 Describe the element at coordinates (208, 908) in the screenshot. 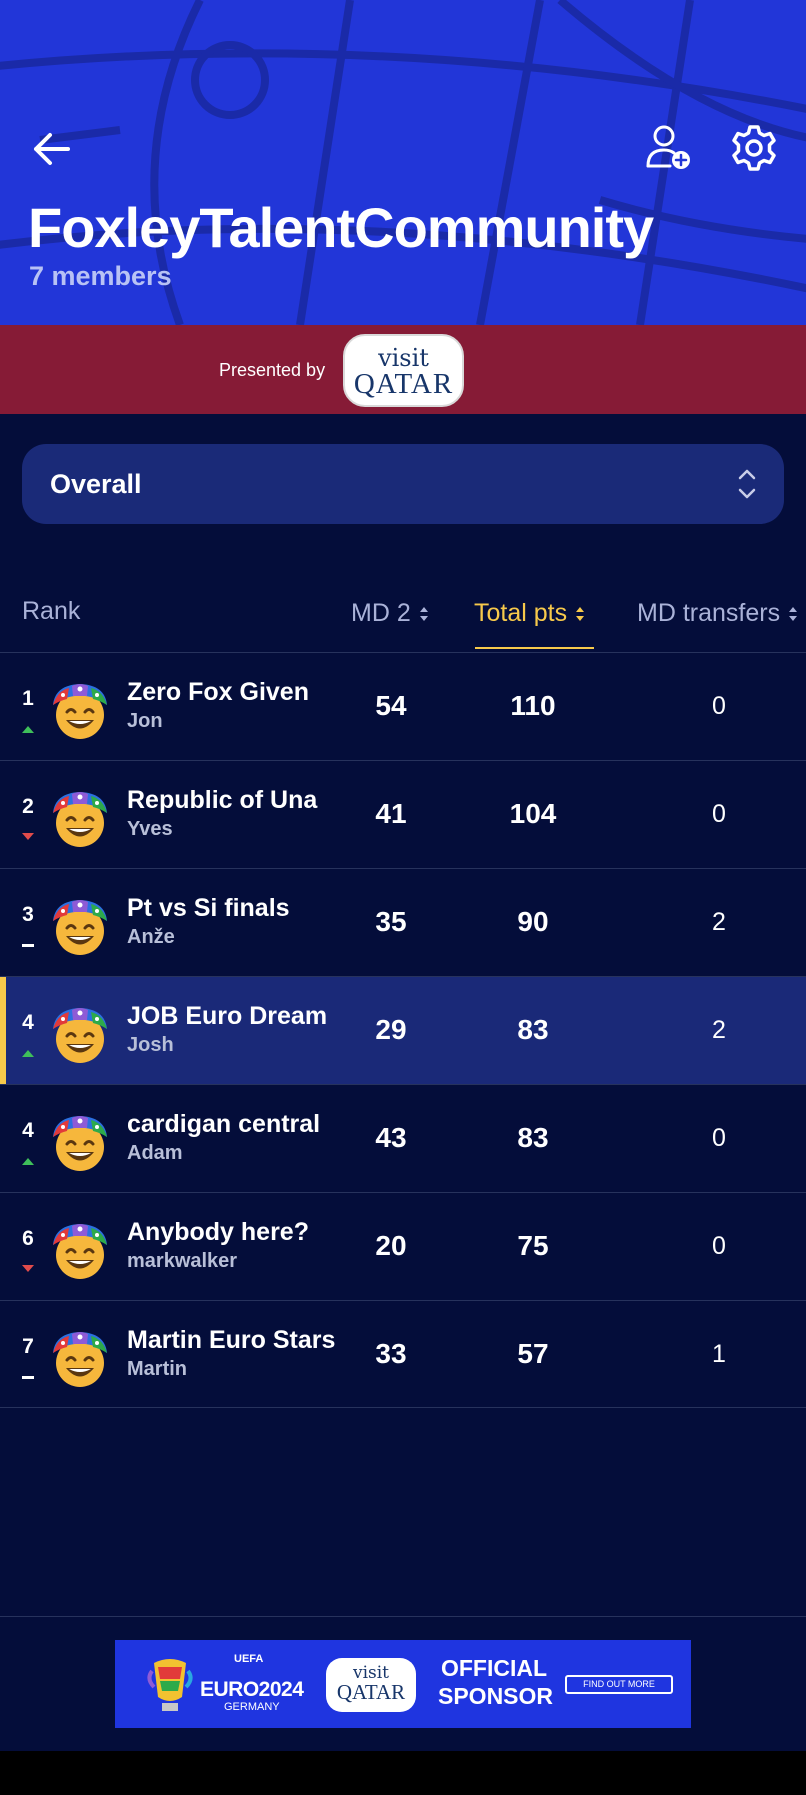

I see `team-name: Pt vs Si finals` at that location.